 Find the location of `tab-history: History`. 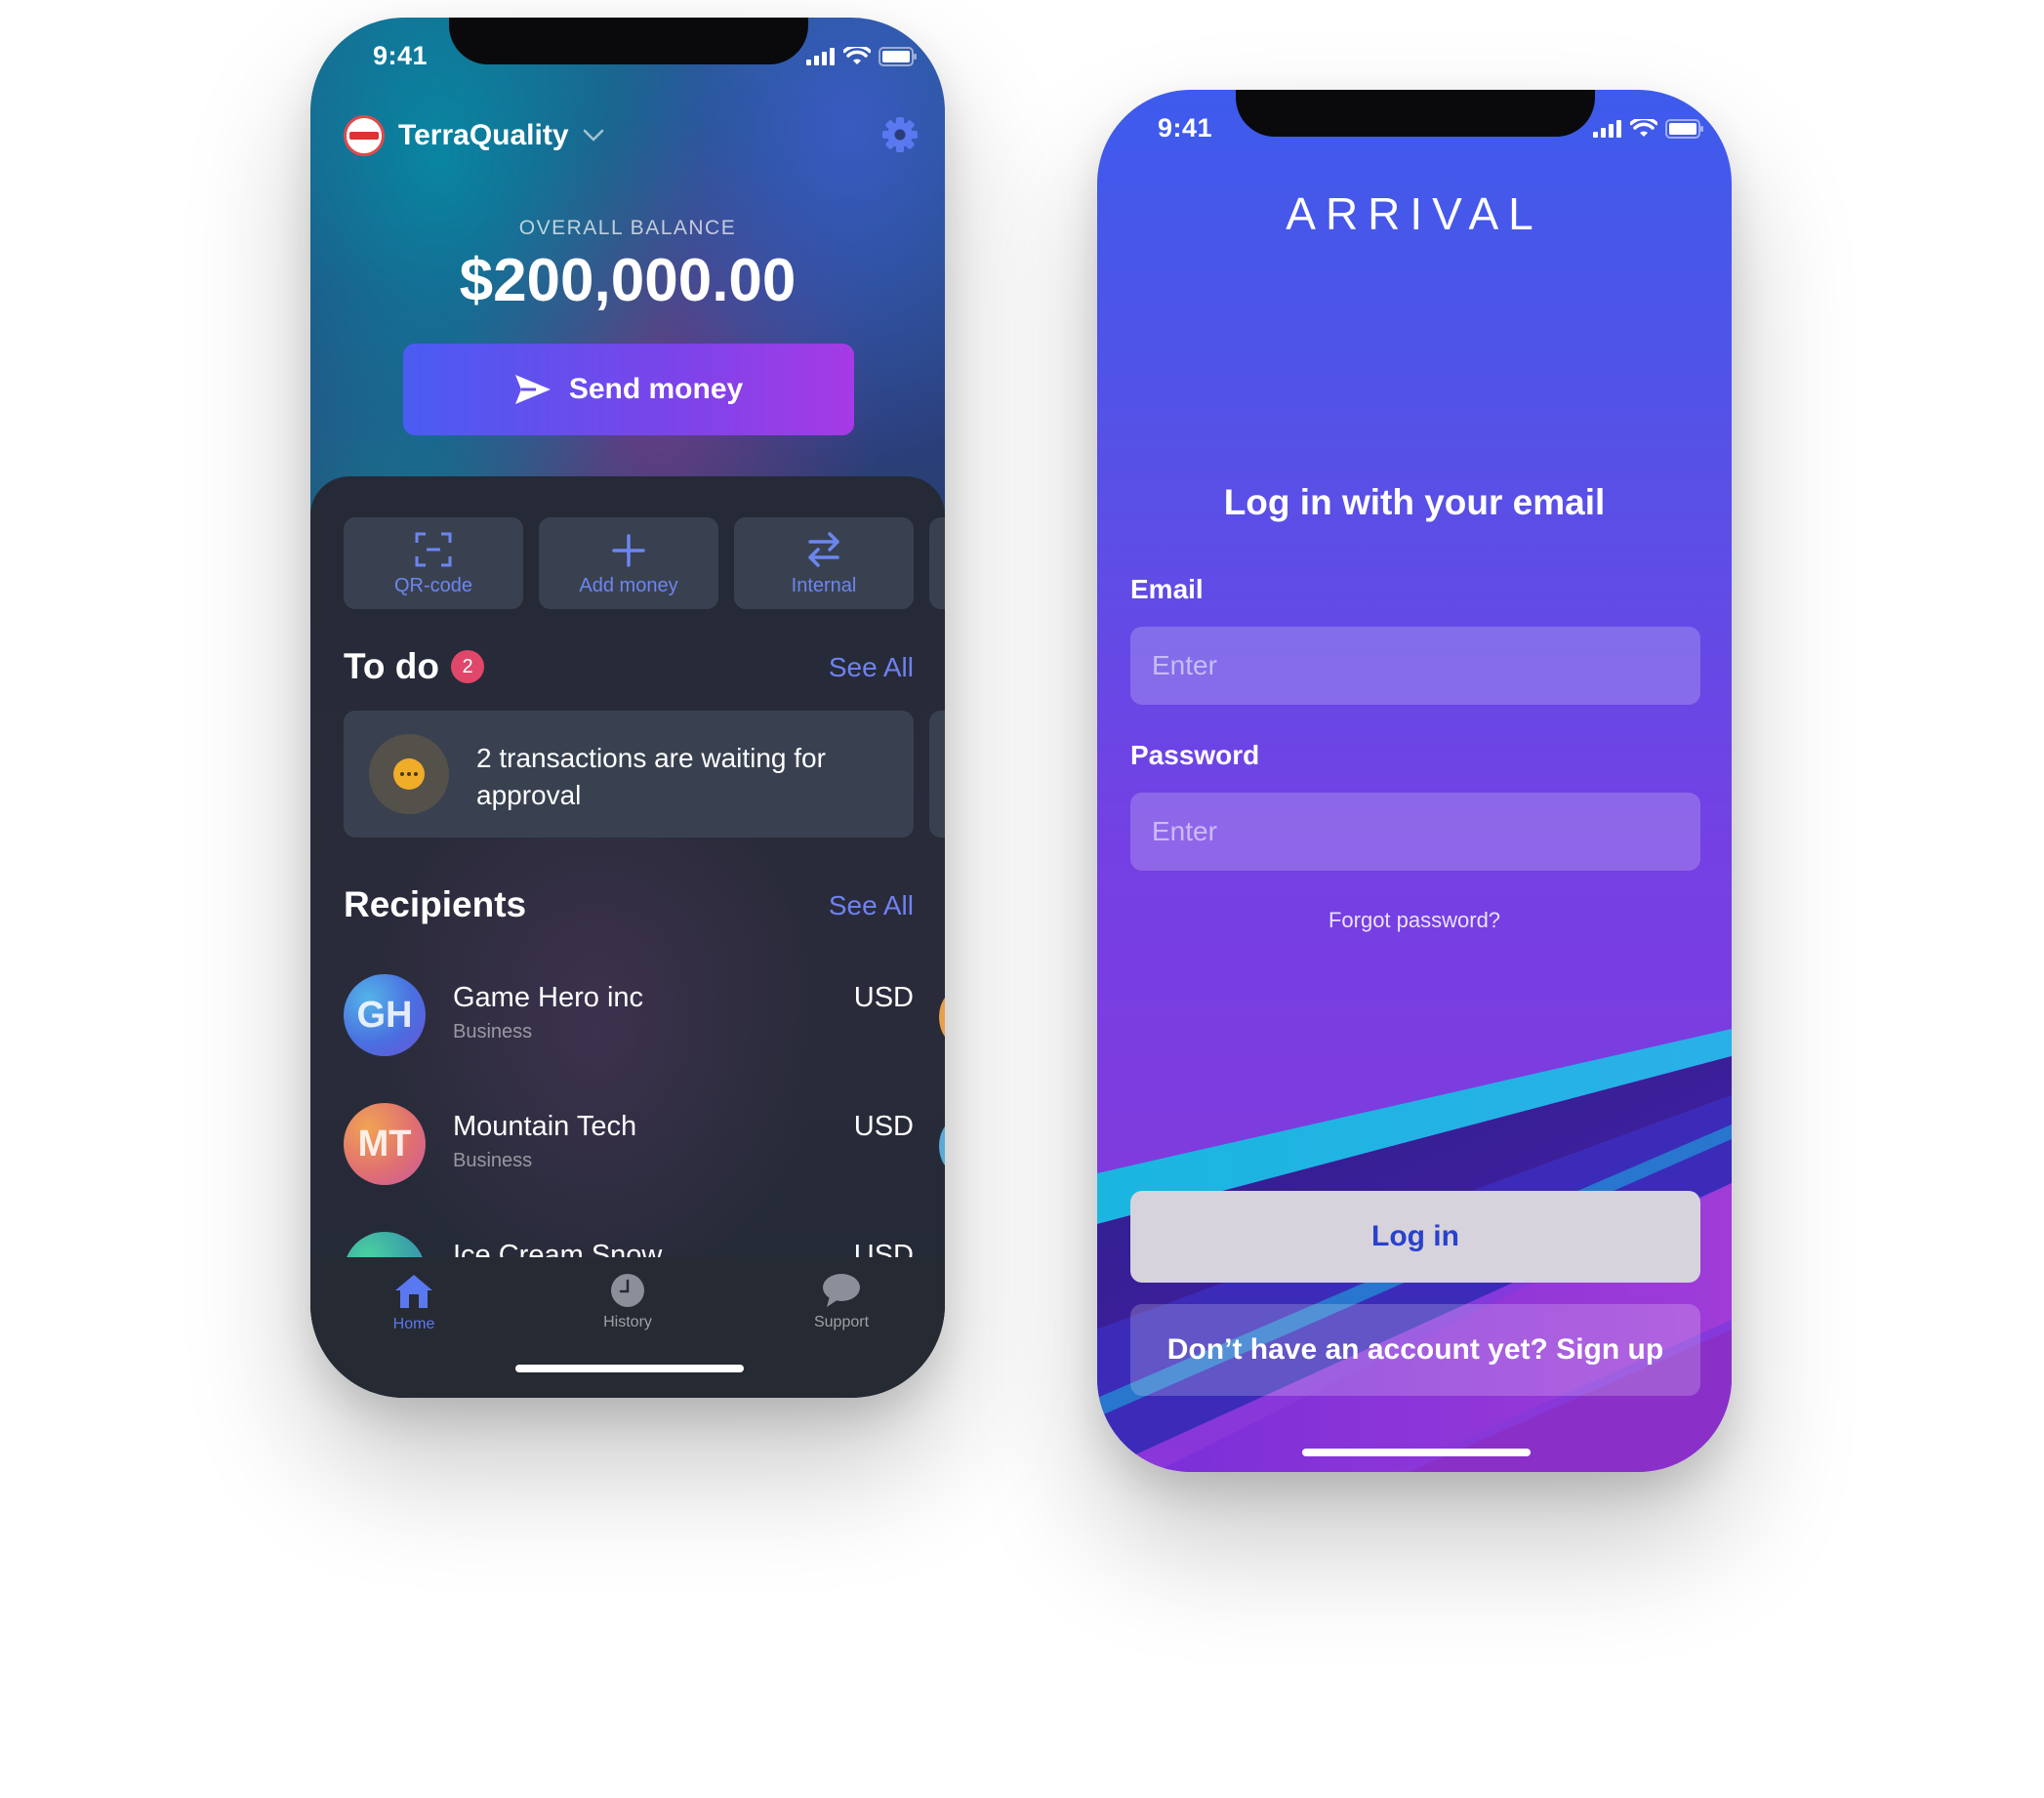

tab-history: History is located at coordinates (627, 1302).